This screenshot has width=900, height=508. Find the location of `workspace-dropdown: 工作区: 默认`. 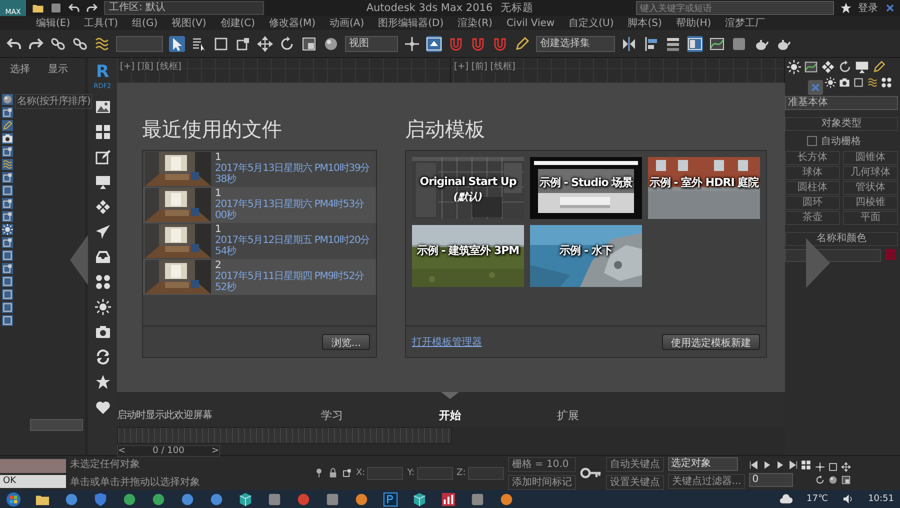

workspace-dropdown: 工作区: 默认 is located at coordinates (184, 8).